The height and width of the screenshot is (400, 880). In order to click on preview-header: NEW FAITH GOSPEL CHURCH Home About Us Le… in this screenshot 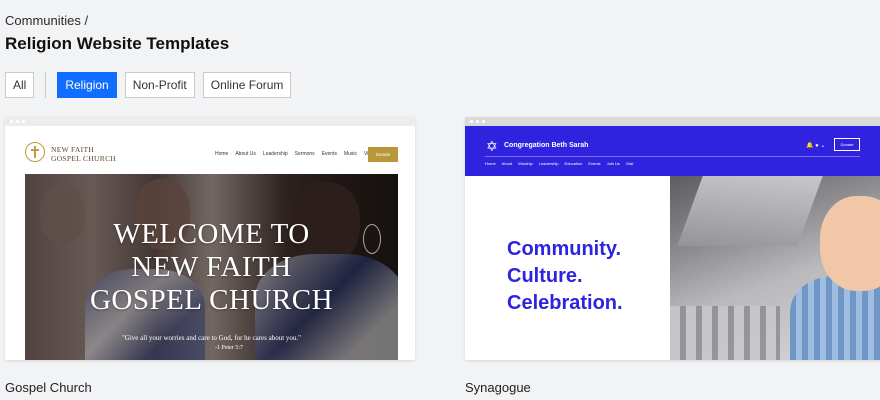, I will do `click(210, 150)`.